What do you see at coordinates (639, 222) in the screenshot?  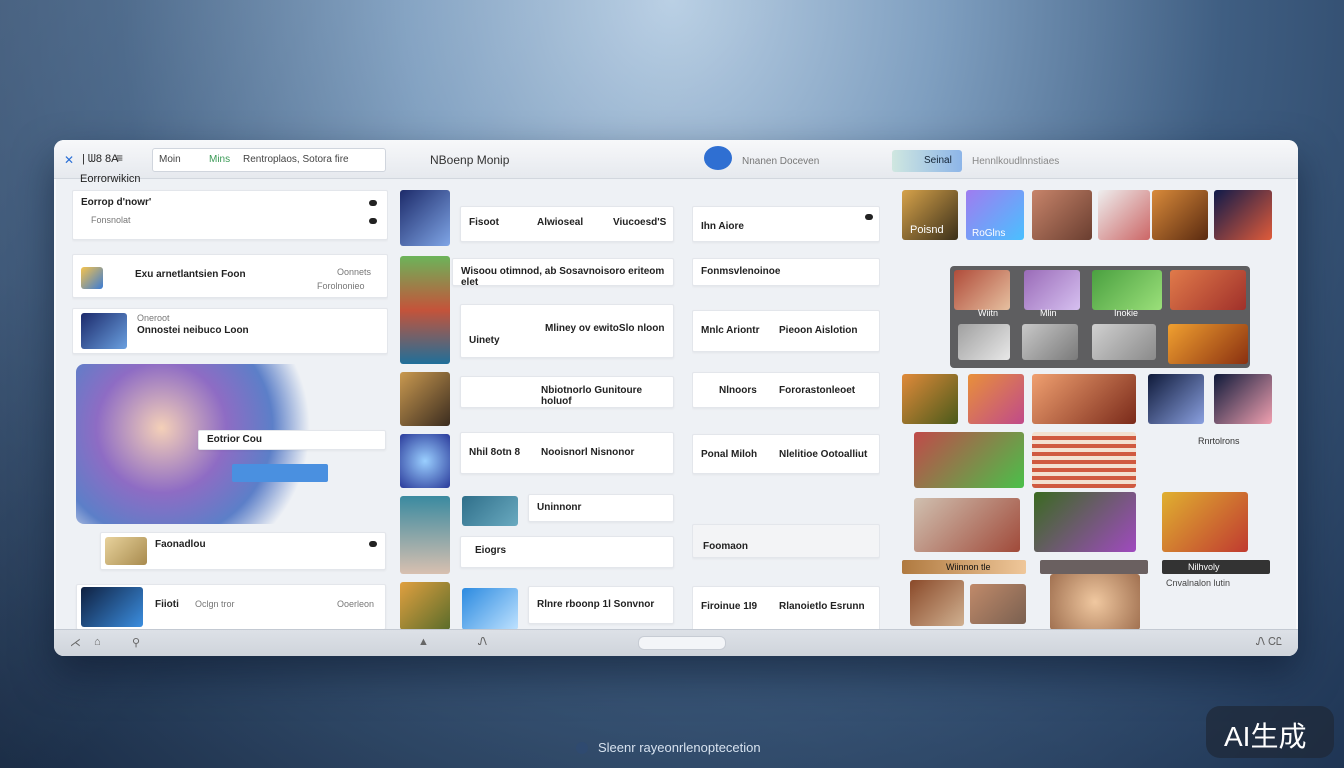 I see `tab-item: Viucoesd'S` at bounding box center [639, 222].